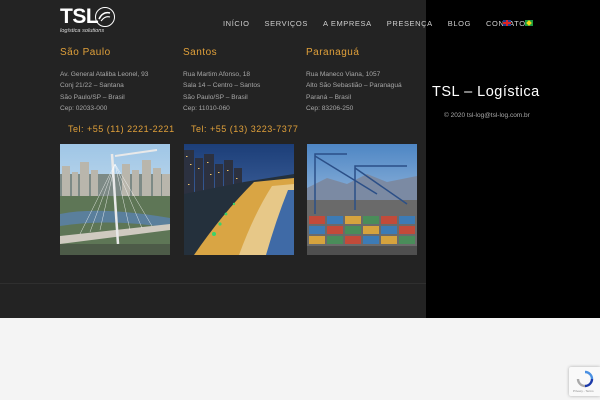 The image size is (600, 400). What do you see at coordinates (459, 23) in the screenshot?
I see `nav-blog: BLOG` at bounding box center [459, 23].